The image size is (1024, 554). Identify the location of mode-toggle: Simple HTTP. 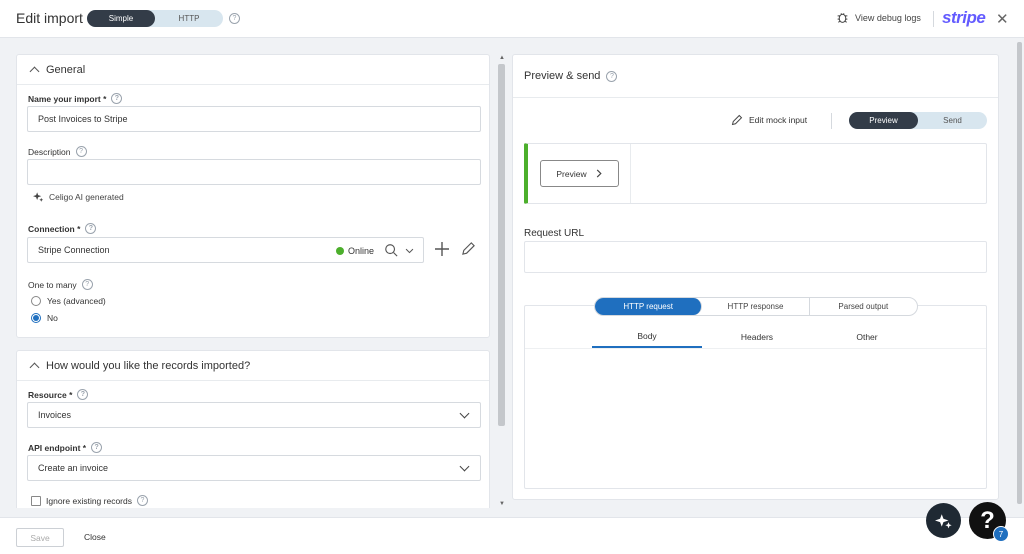
(155, 18).